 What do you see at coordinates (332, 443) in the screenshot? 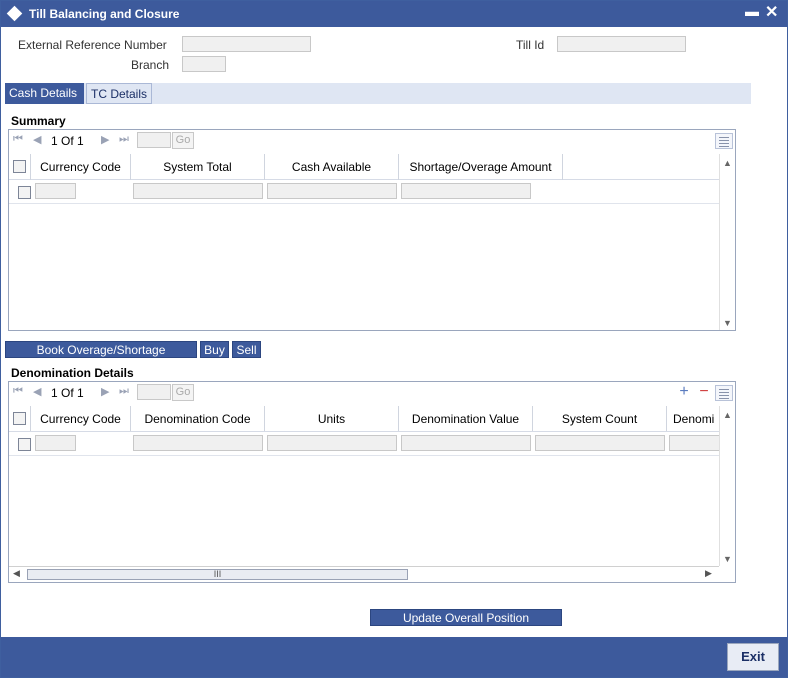
I see `units-input` at bounding box center [332, 443].